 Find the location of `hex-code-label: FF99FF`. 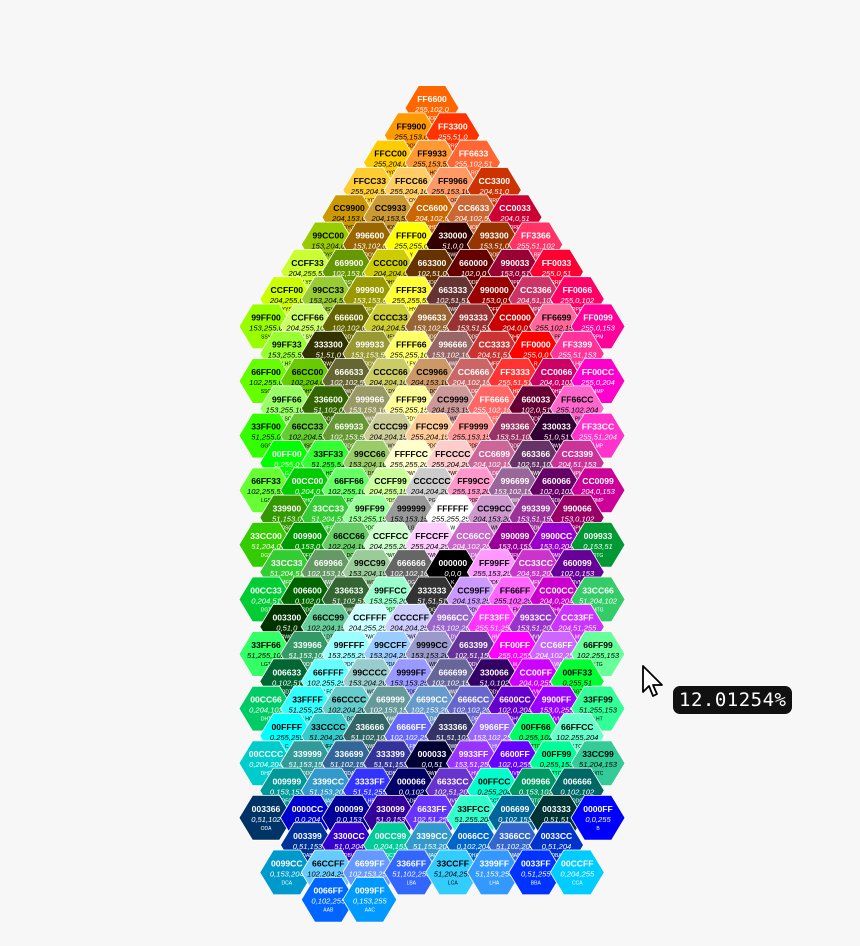

hex-code-label: FF99FF is located at coordinates (494, 563).